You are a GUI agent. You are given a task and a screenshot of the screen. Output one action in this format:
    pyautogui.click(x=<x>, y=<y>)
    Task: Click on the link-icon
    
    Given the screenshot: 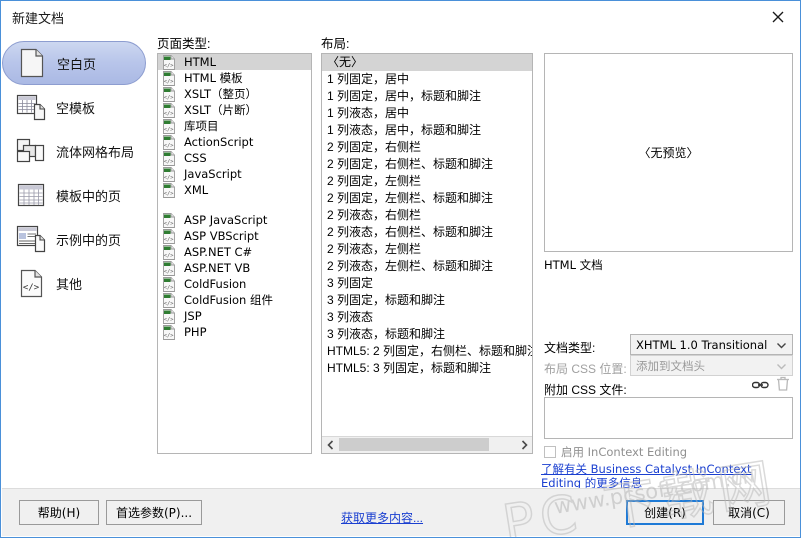 What is the action you would take?
    pyautogui.click(x=760, y=385)
    